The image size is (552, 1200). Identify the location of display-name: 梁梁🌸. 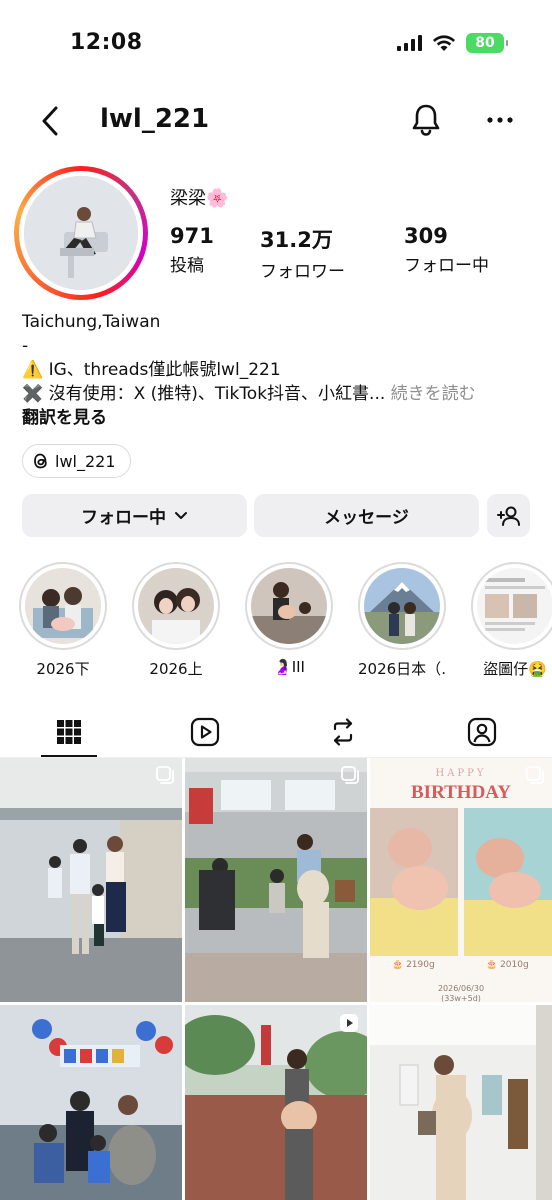
(199, 198).